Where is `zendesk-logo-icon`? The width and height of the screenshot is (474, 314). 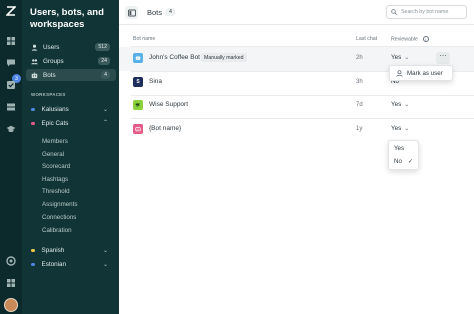
zendesk-logo-icon is located at coordinates (11, 11).